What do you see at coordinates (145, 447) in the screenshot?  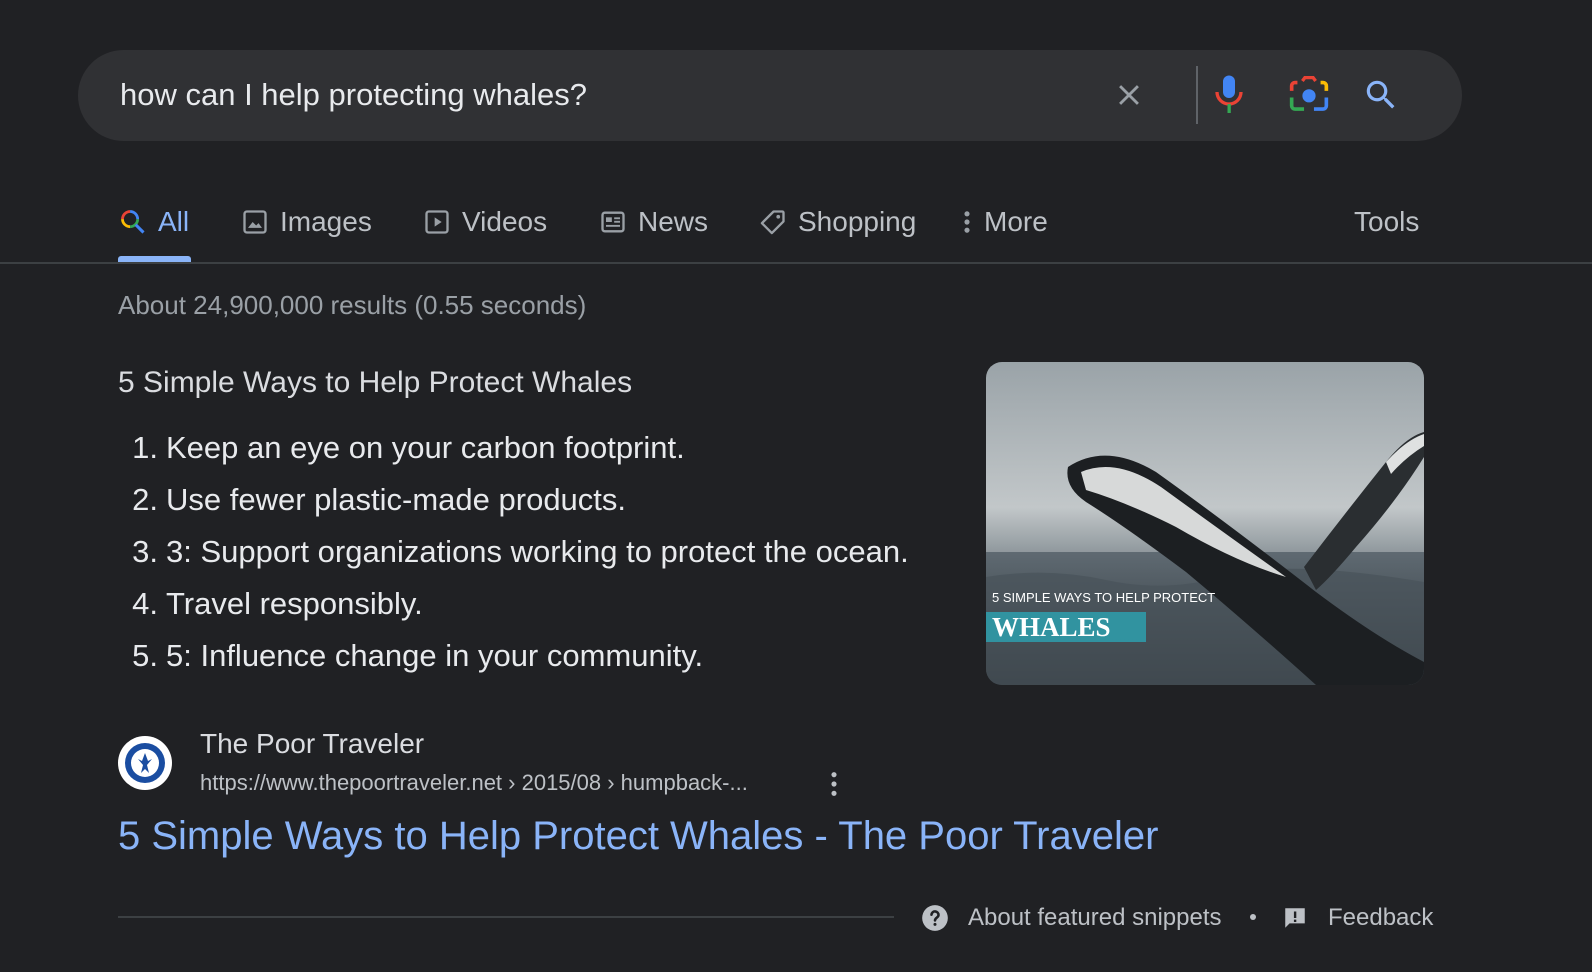 I see `list-number: 1.` at bounding box center [145, 447].